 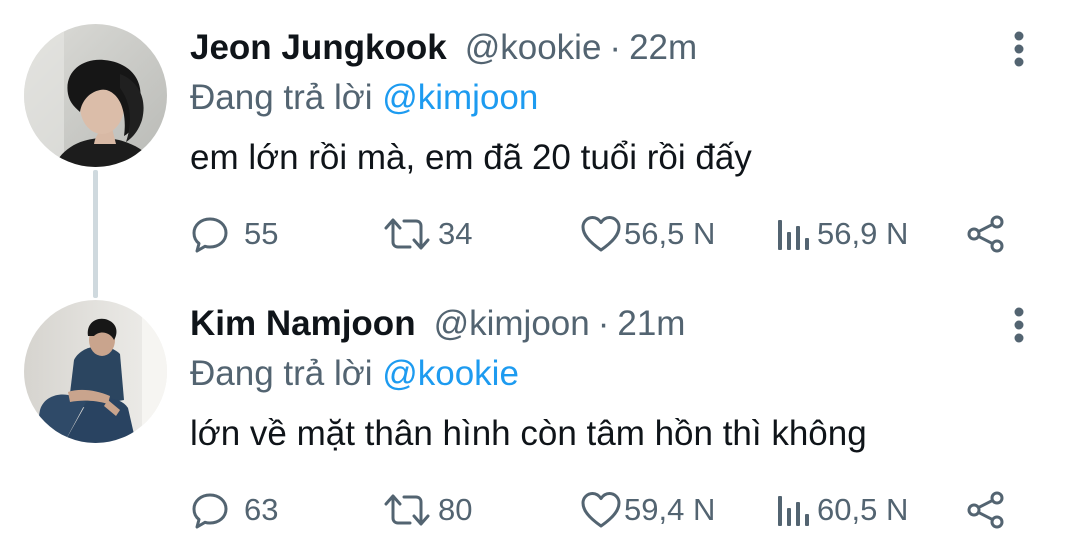 What do you see at coordinates (261, 233) in the screenshot?
I see `reply-count: 55` at bounding box center [261, 233].